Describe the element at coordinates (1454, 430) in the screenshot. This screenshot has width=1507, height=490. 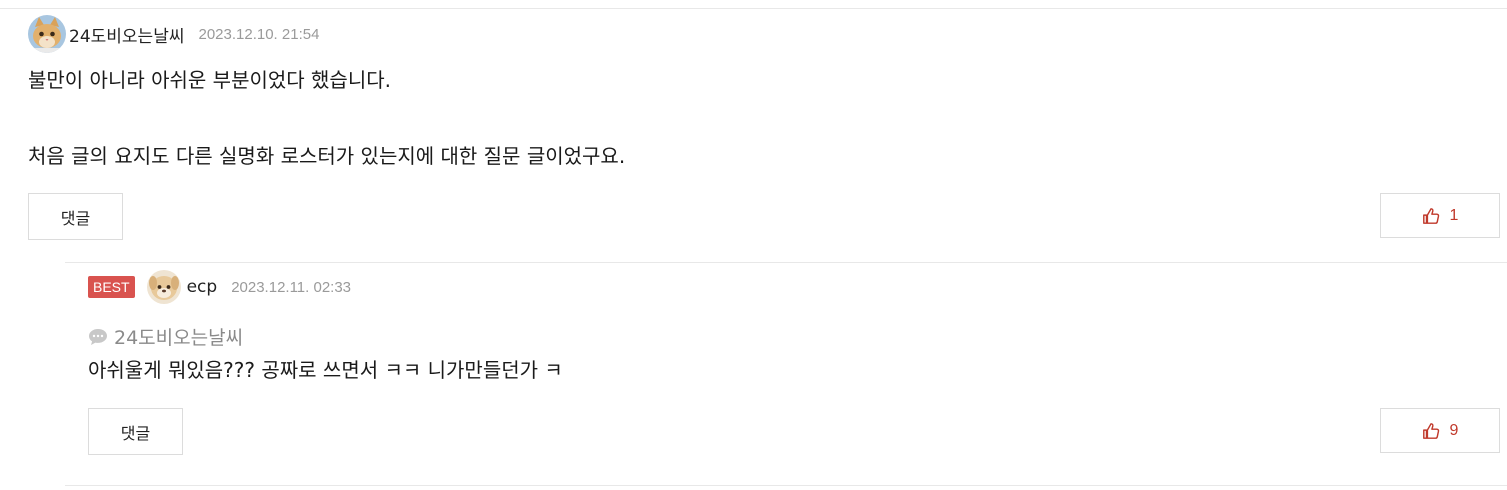
I see `like-count: 9` at that location.